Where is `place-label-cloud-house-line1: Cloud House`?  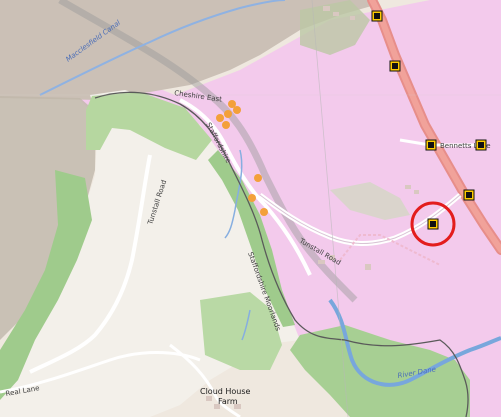 place-label-cloud-house-line1: Cloud House is located at coordinates (225, 391).